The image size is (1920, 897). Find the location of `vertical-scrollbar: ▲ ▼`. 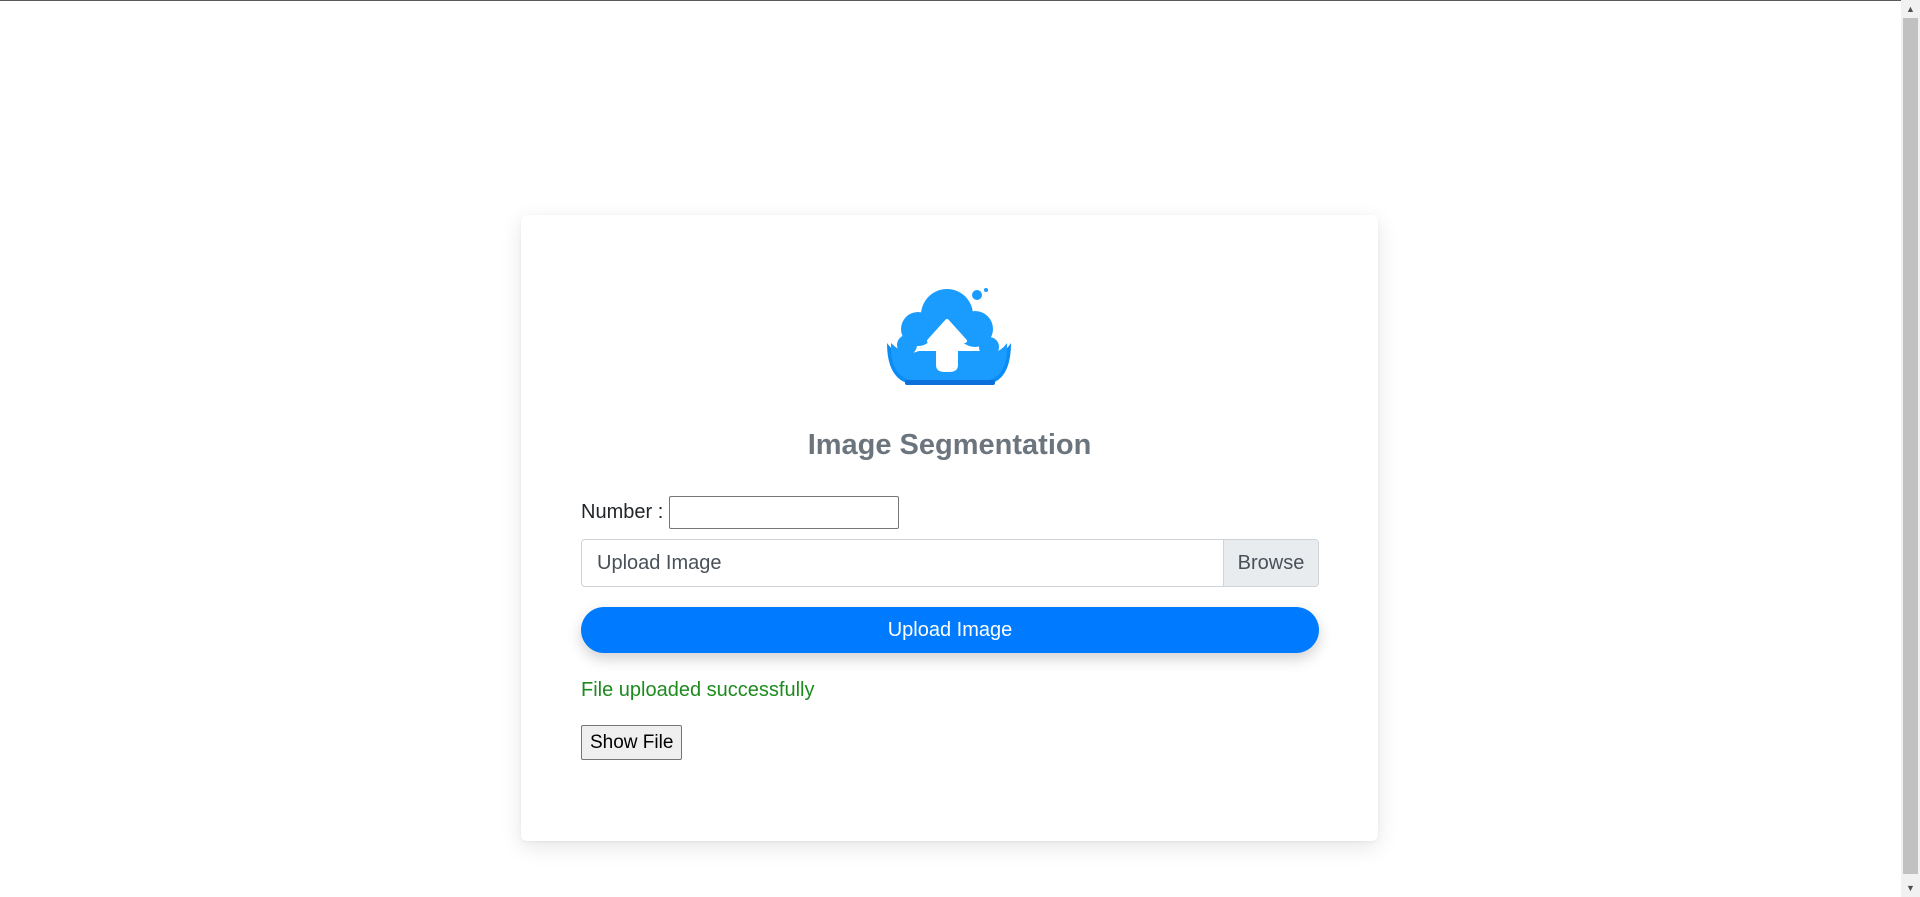

vertical-scrollbar: ▲ ▼ is located at coordinates (1910, 448).